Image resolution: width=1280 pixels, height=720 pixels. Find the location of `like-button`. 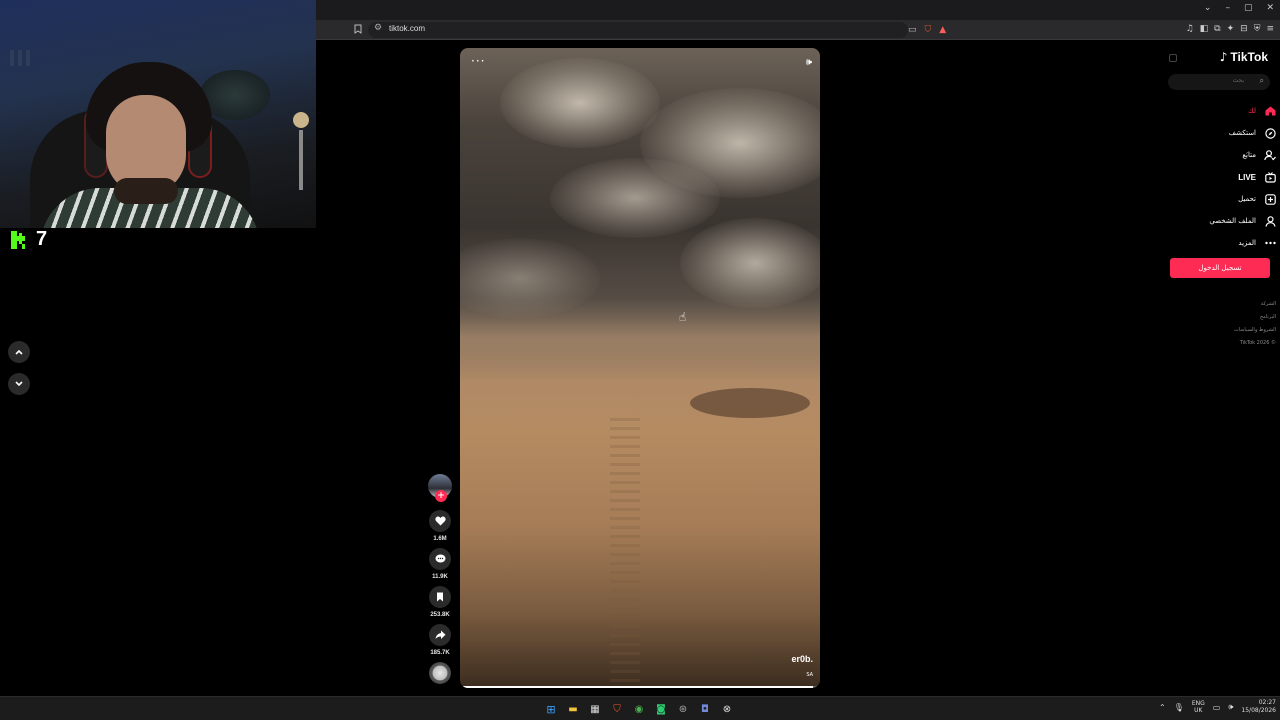

like-button is located at coordinates (440, 521).